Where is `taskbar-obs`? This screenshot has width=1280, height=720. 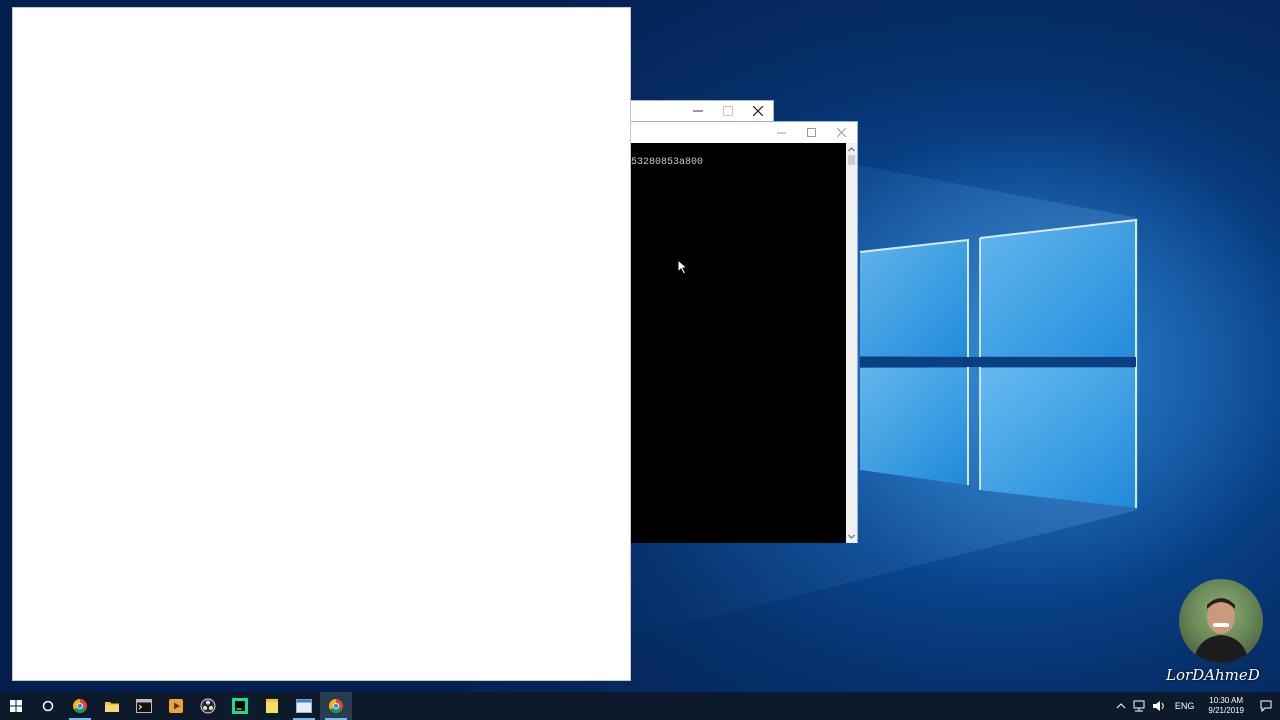
taskbar-obs is located at coordinates (208, 706).